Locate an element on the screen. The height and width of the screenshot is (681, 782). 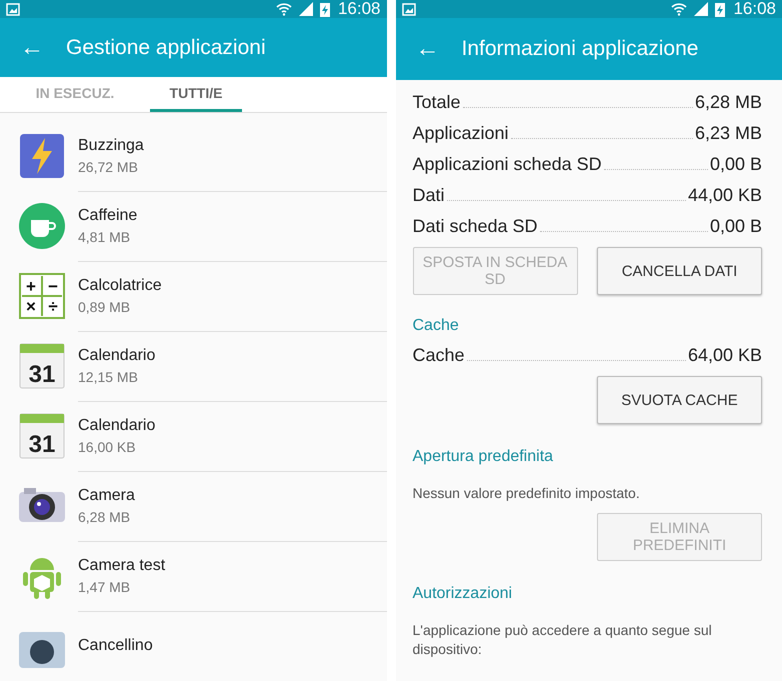
storage-label: Dati is located at coordinates (428, 195).